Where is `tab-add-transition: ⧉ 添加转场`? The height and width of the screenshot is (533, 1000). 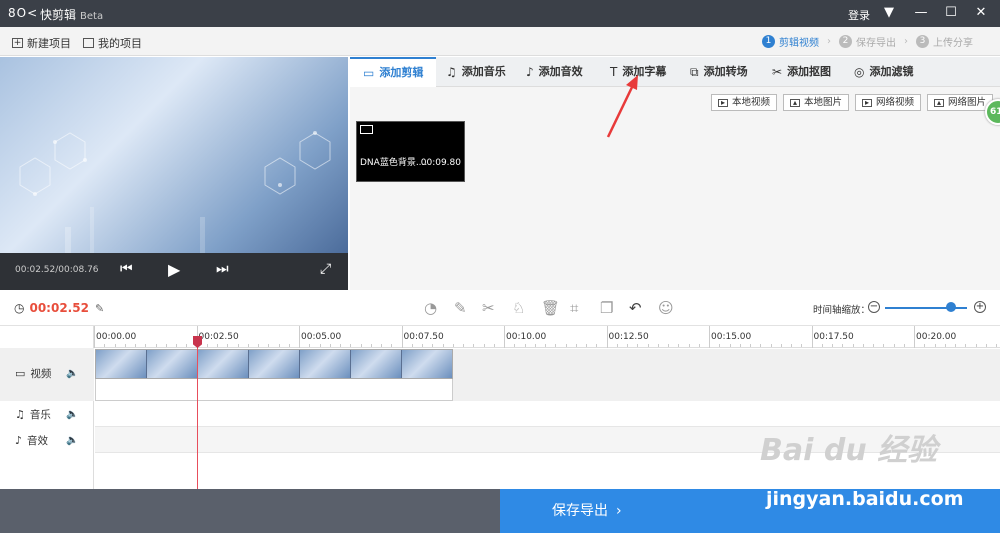
tab-add-transition: ⧉ 添加转场 is located at coordinates (719, 72).